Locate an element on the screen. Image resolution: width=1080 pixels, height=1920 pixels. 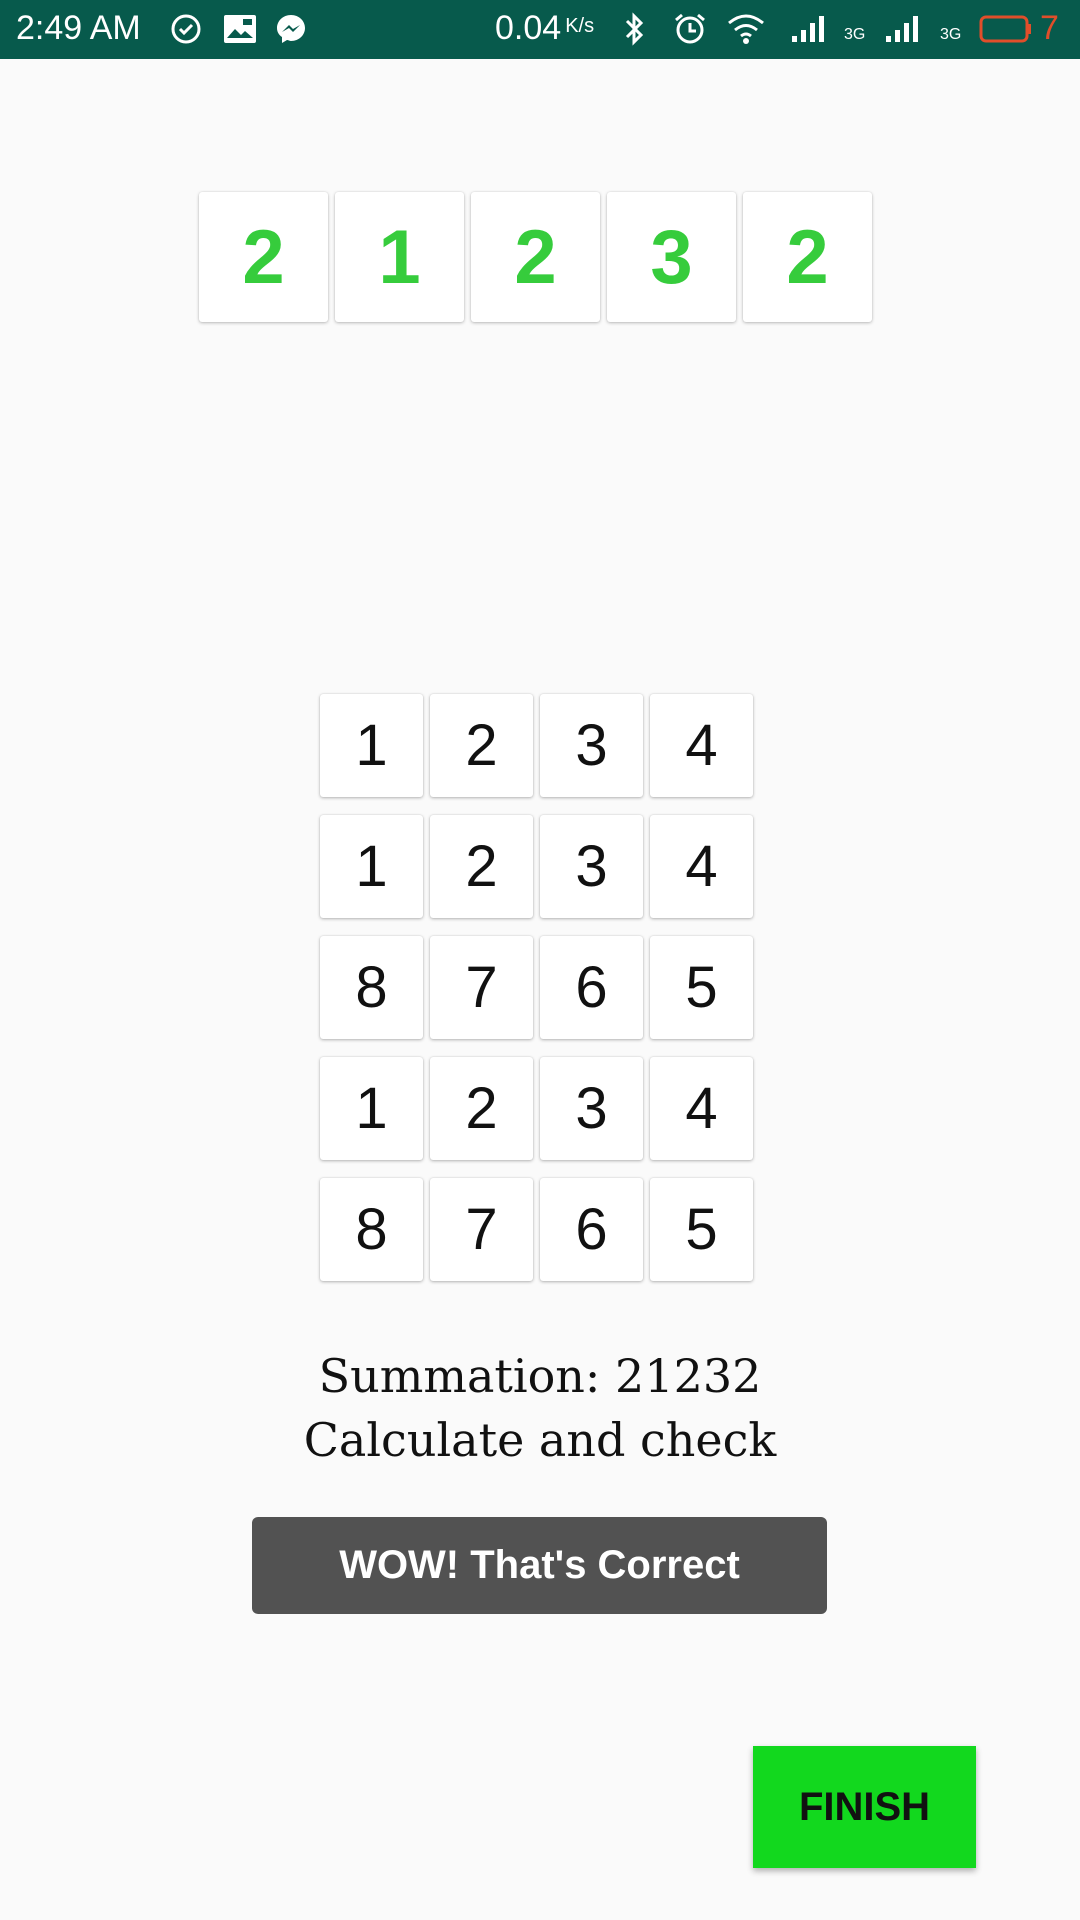
number-grid: 1 2 3 4 1 2 3 4 8 7 6 5 1 2 3 4 8 7 6 5 is located at coordinates (536, 987).